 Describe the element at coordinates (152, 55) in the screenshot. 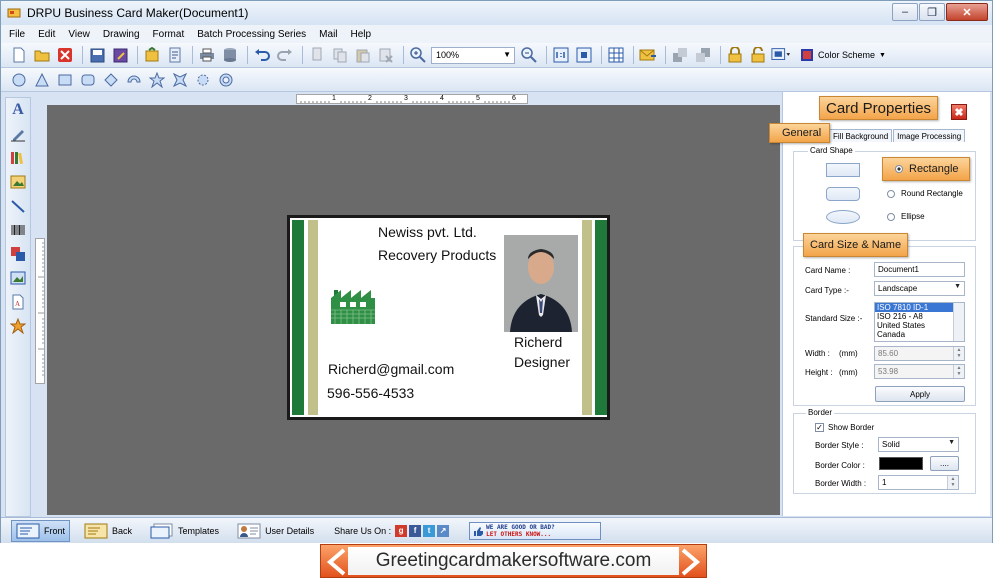

I see `export-button` at that location.